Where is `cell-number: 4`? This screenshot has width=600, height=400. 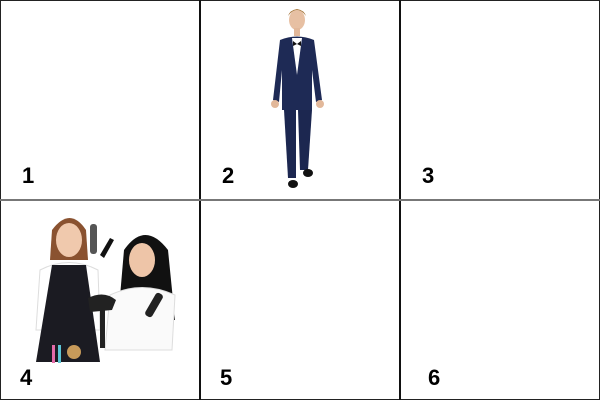 cell-number: 4 is located at coordinates (26, 377).